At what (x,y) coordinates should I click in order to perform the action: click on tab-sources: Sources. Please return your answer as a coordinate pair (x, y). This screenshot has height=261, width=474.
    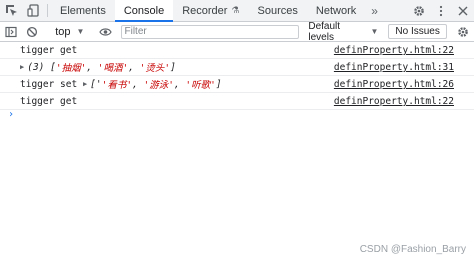
    Looking at the image, I should click on (278, 10).